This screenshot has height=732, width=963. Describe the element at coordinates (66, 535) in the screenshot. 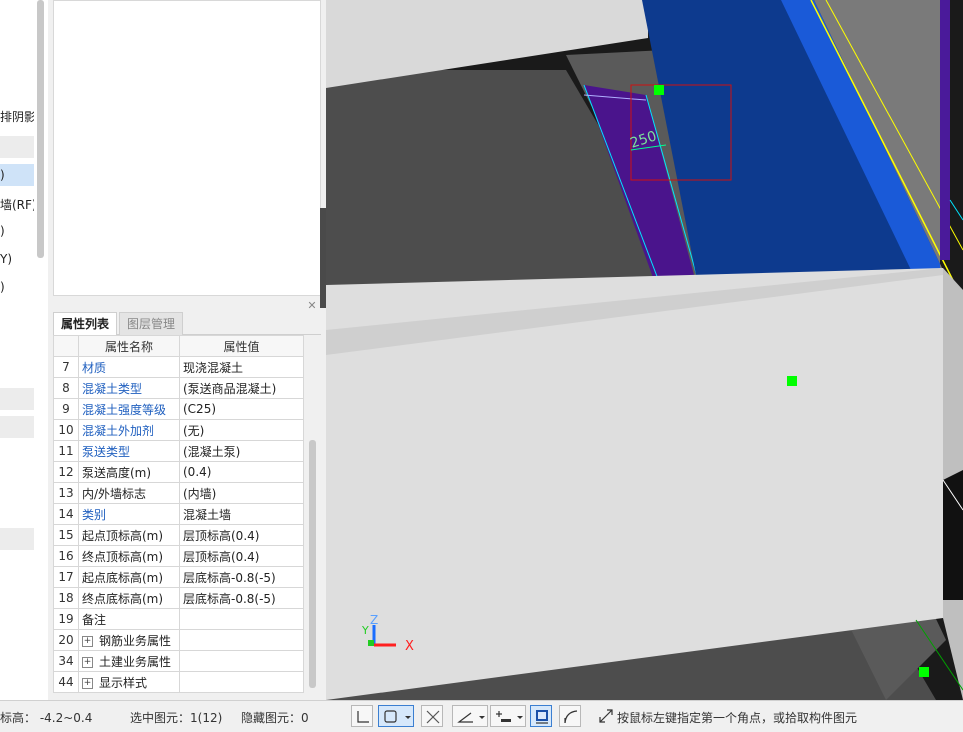

I see `row-index: 15` at that location.